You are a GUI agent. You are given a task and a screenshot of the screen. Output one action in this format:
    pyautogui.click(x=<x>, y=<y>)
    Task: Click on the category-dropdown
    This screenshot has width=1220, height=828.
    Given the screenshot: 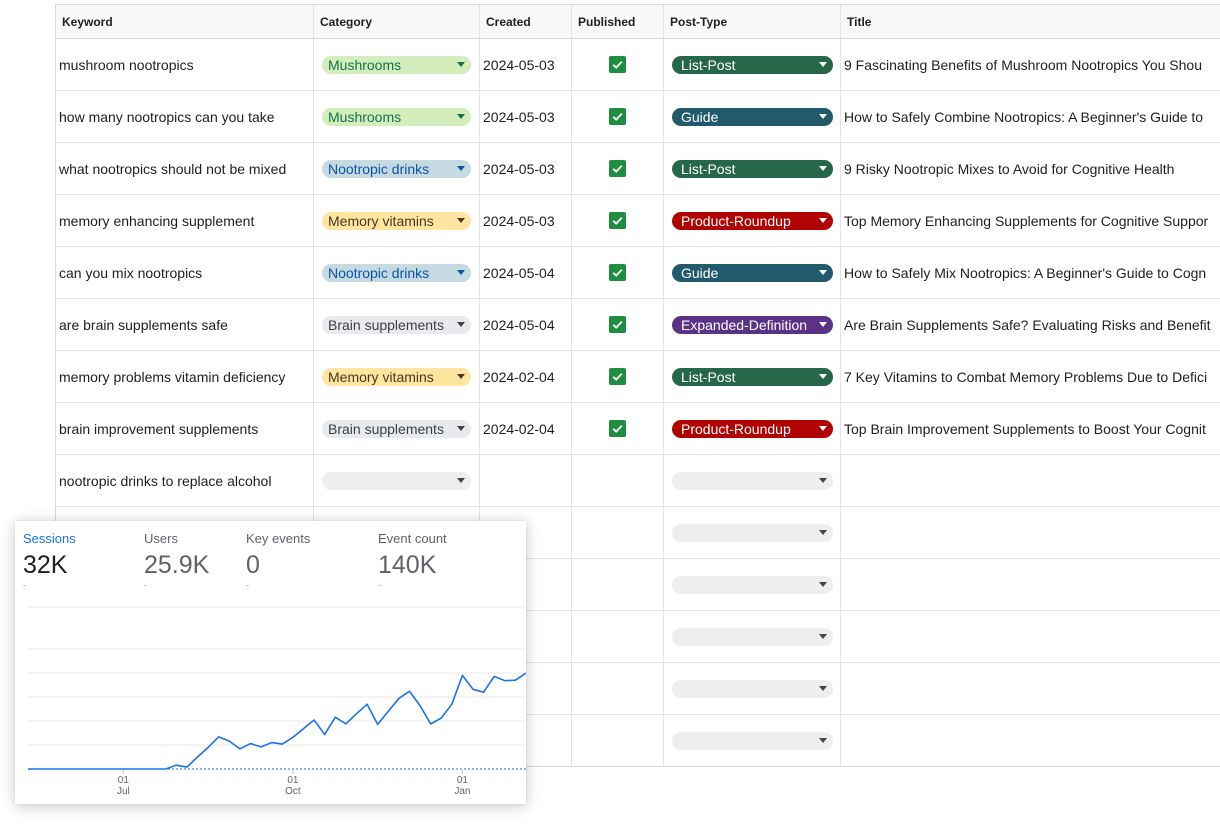 What is the action you would take?
    pyautogui.click(x=396, y=480)
    